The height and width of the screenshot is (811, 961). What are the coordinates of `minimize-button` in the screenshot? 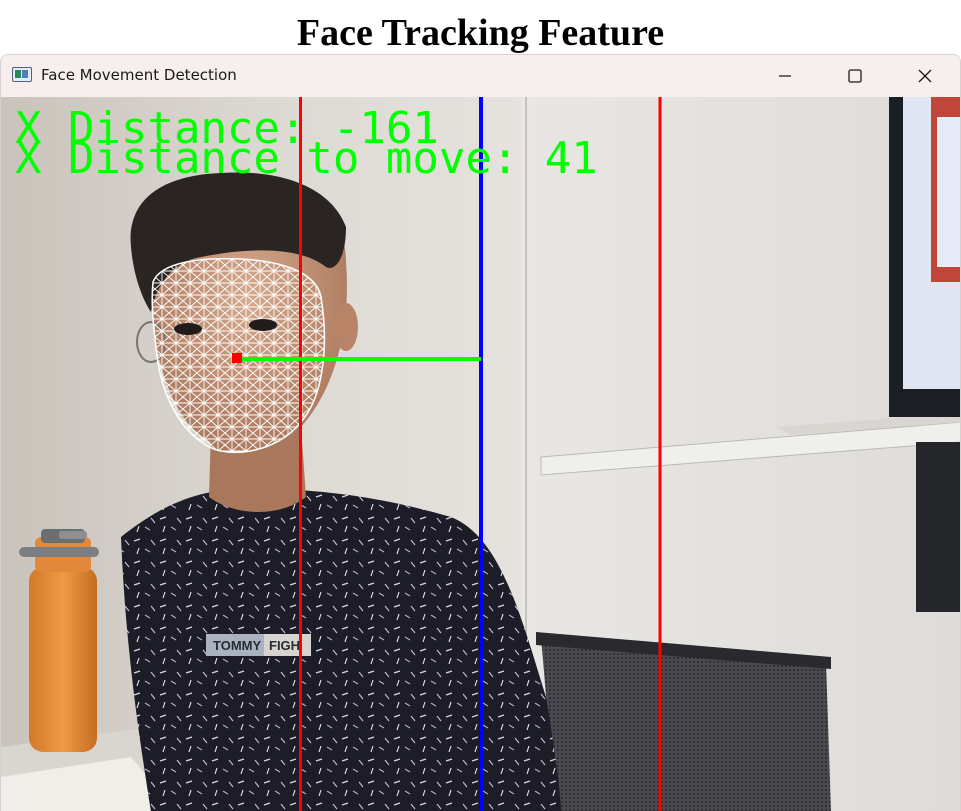 It's located at (785, 76).